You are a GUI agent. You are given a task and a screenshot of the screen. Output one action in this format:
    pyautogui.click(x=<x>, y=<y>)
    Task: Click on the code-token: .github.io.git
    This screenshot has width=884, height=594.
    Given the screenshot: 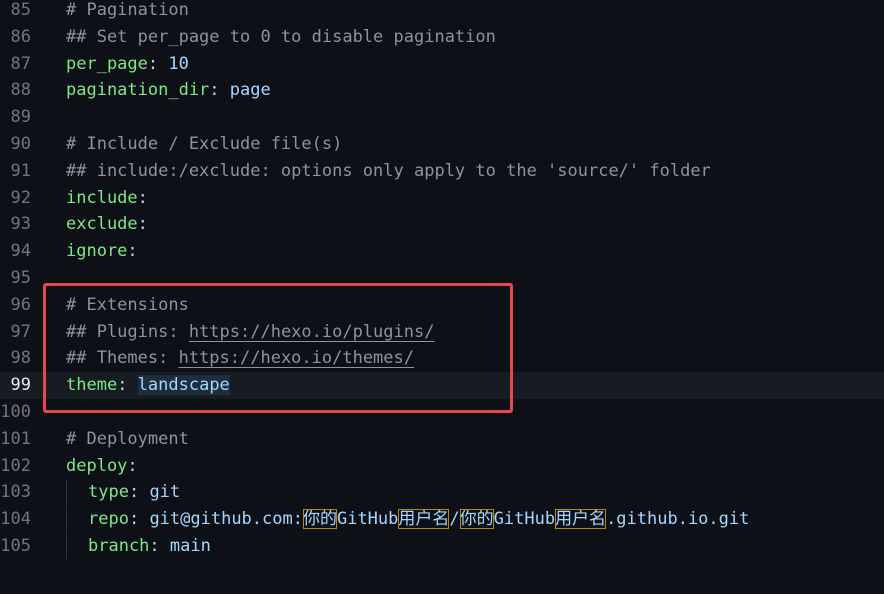 What is the action you would take?
    pyautogui.click(x=678, y=519)
    